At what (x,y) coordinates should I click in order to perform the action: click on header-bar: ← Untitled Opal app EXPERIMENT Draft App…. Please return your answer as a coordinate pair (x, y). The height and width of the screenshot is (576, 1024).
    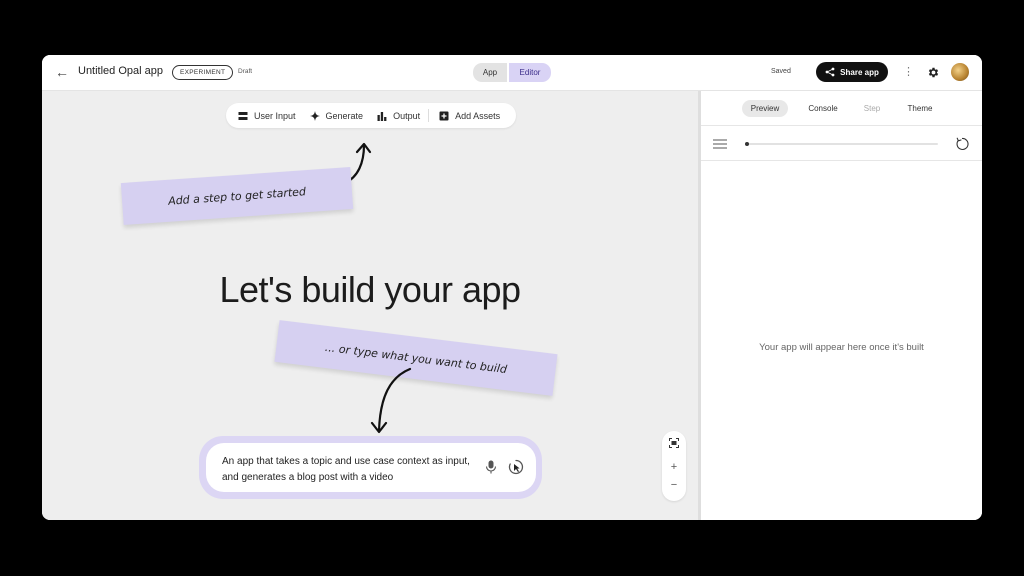
    Looking at the image, I should click on (512, 73).